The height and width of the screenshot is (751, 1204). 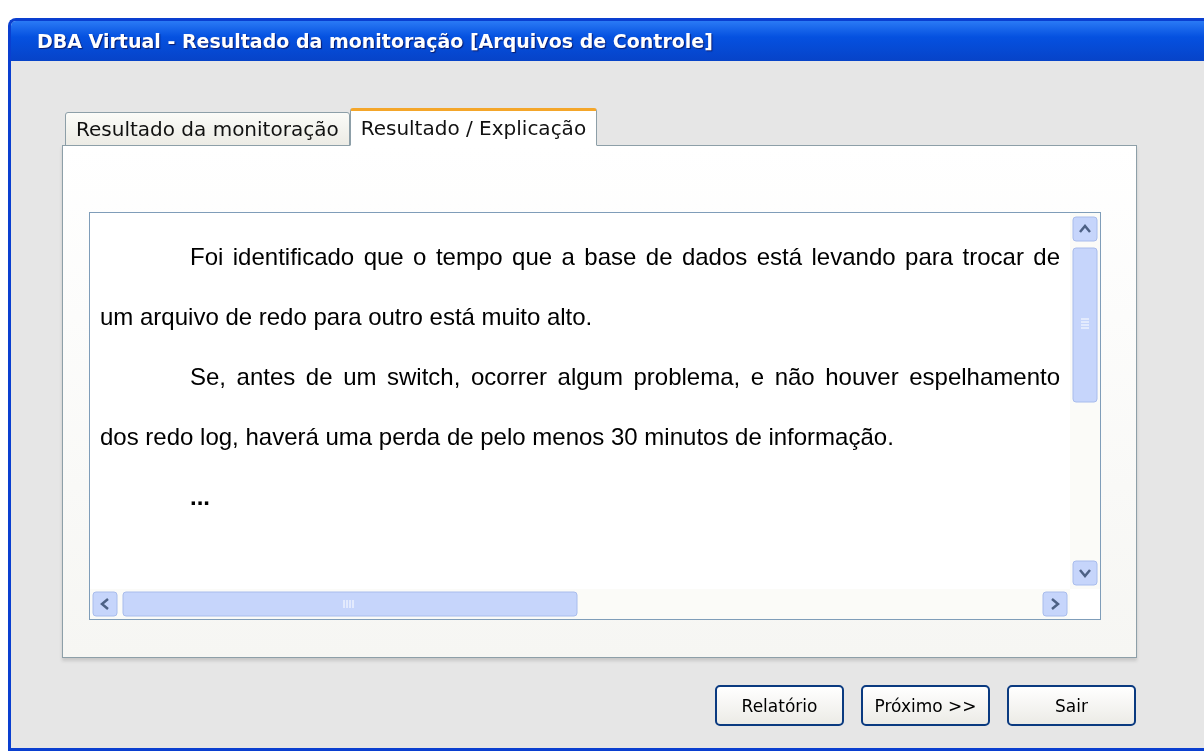 I want to click on scroll-up-icon, so click(x=1085, y=229).